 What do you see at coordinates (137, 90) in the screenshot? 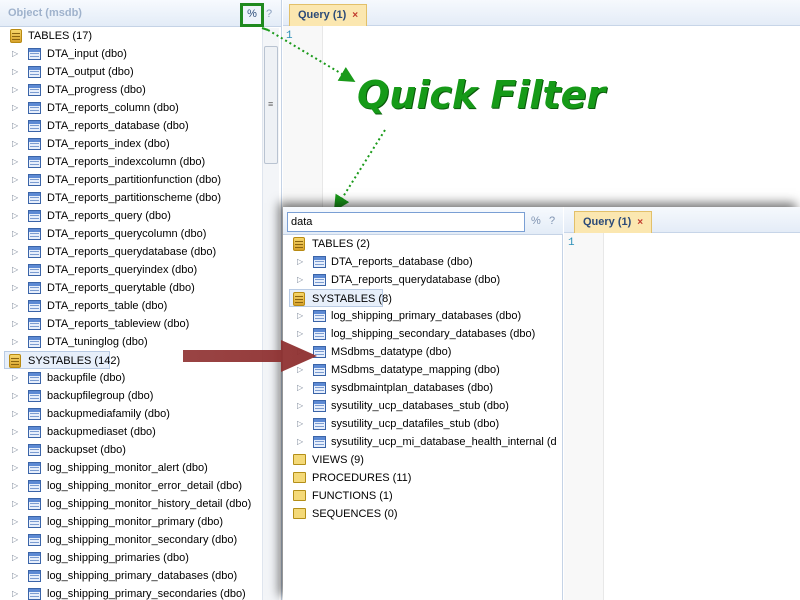
I see `tree-item-table: ▷ DTA_progress (dbo)` at bounding box center [137, 90].